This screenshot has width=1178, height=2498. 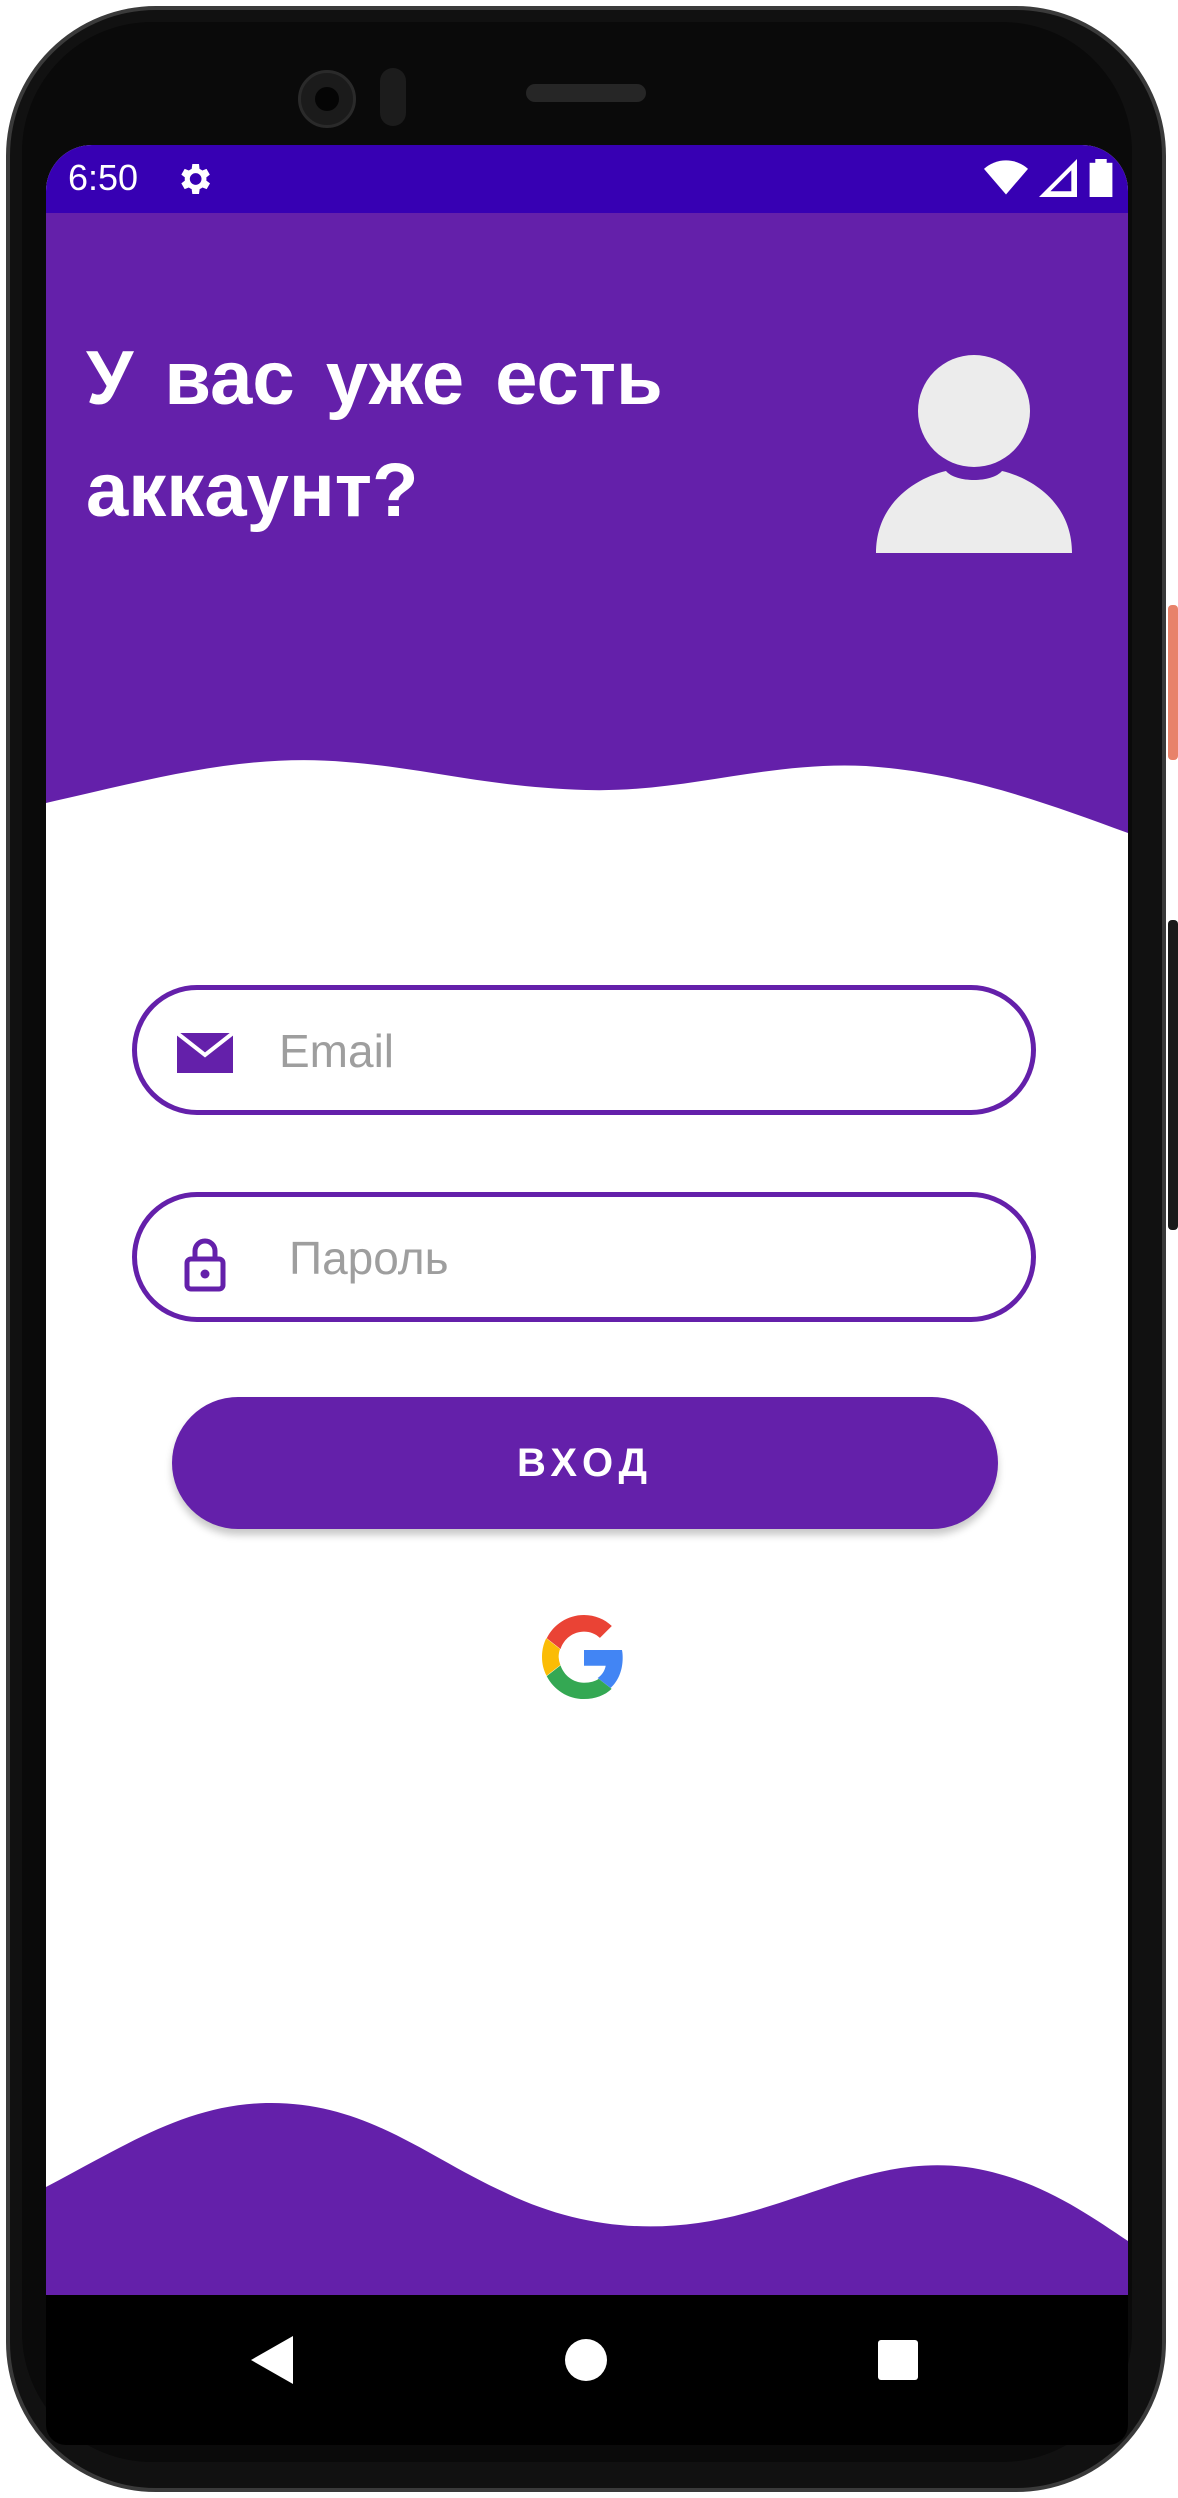 What do you see at coordinates (205, 1052) in the screenshot?
I see `envelope-icon` at bounding box center [205, 1052].